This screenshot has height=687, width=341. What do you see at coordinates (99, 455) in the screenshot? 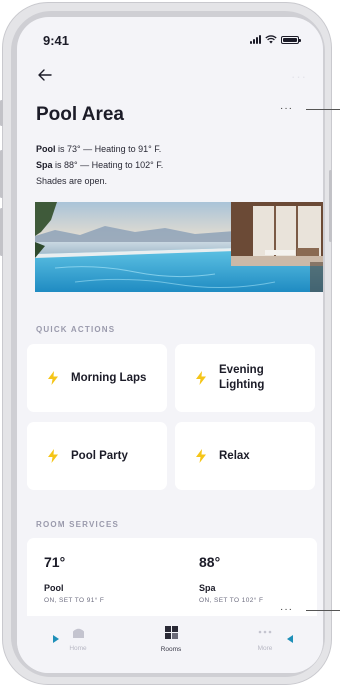
I see `quick-action-label: Pool Party` at bounding box center [99, 455].